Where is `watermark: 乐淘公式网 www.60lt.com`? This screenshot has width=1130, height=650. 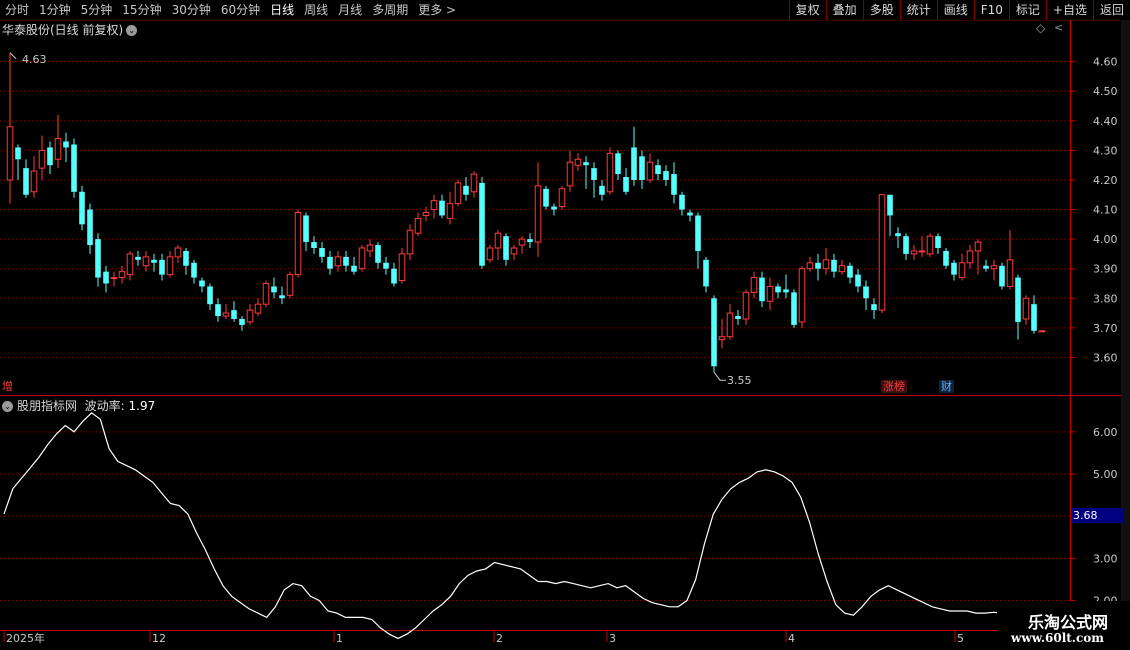 watermark: 乐淘公式网 www.60lt.com is located at coordinates (1063, 625).